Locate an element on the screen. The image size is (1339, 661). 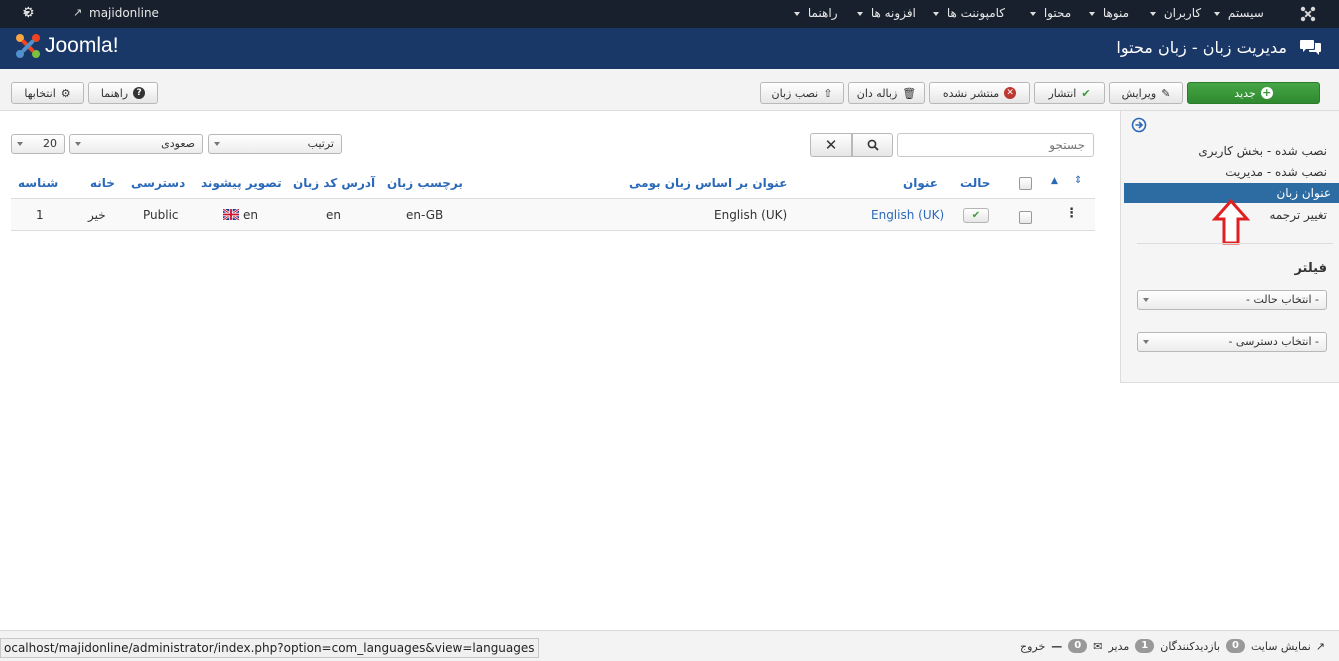
sidebar-item-installed-admin: نصب شده - مدیریت is located at coordinates (1276, 172).